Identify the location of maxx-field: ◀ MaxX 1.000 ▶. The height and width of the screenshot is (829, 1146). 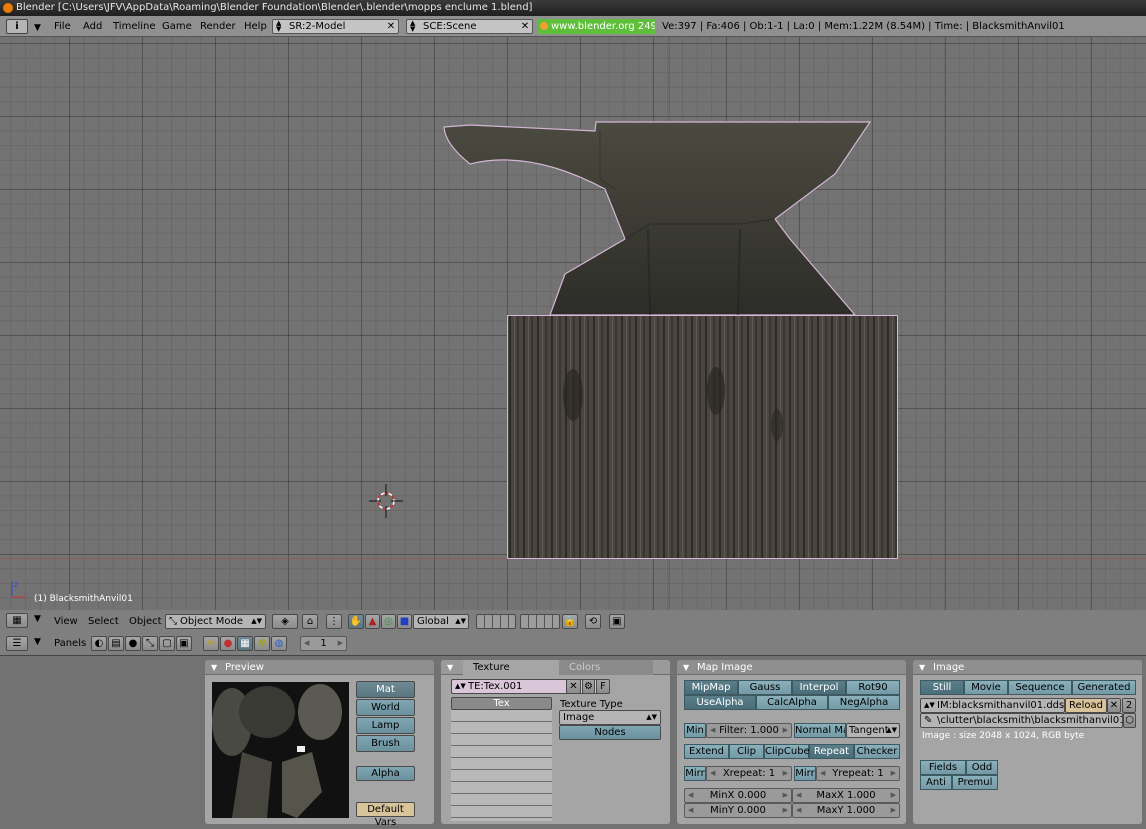
(846, 795).